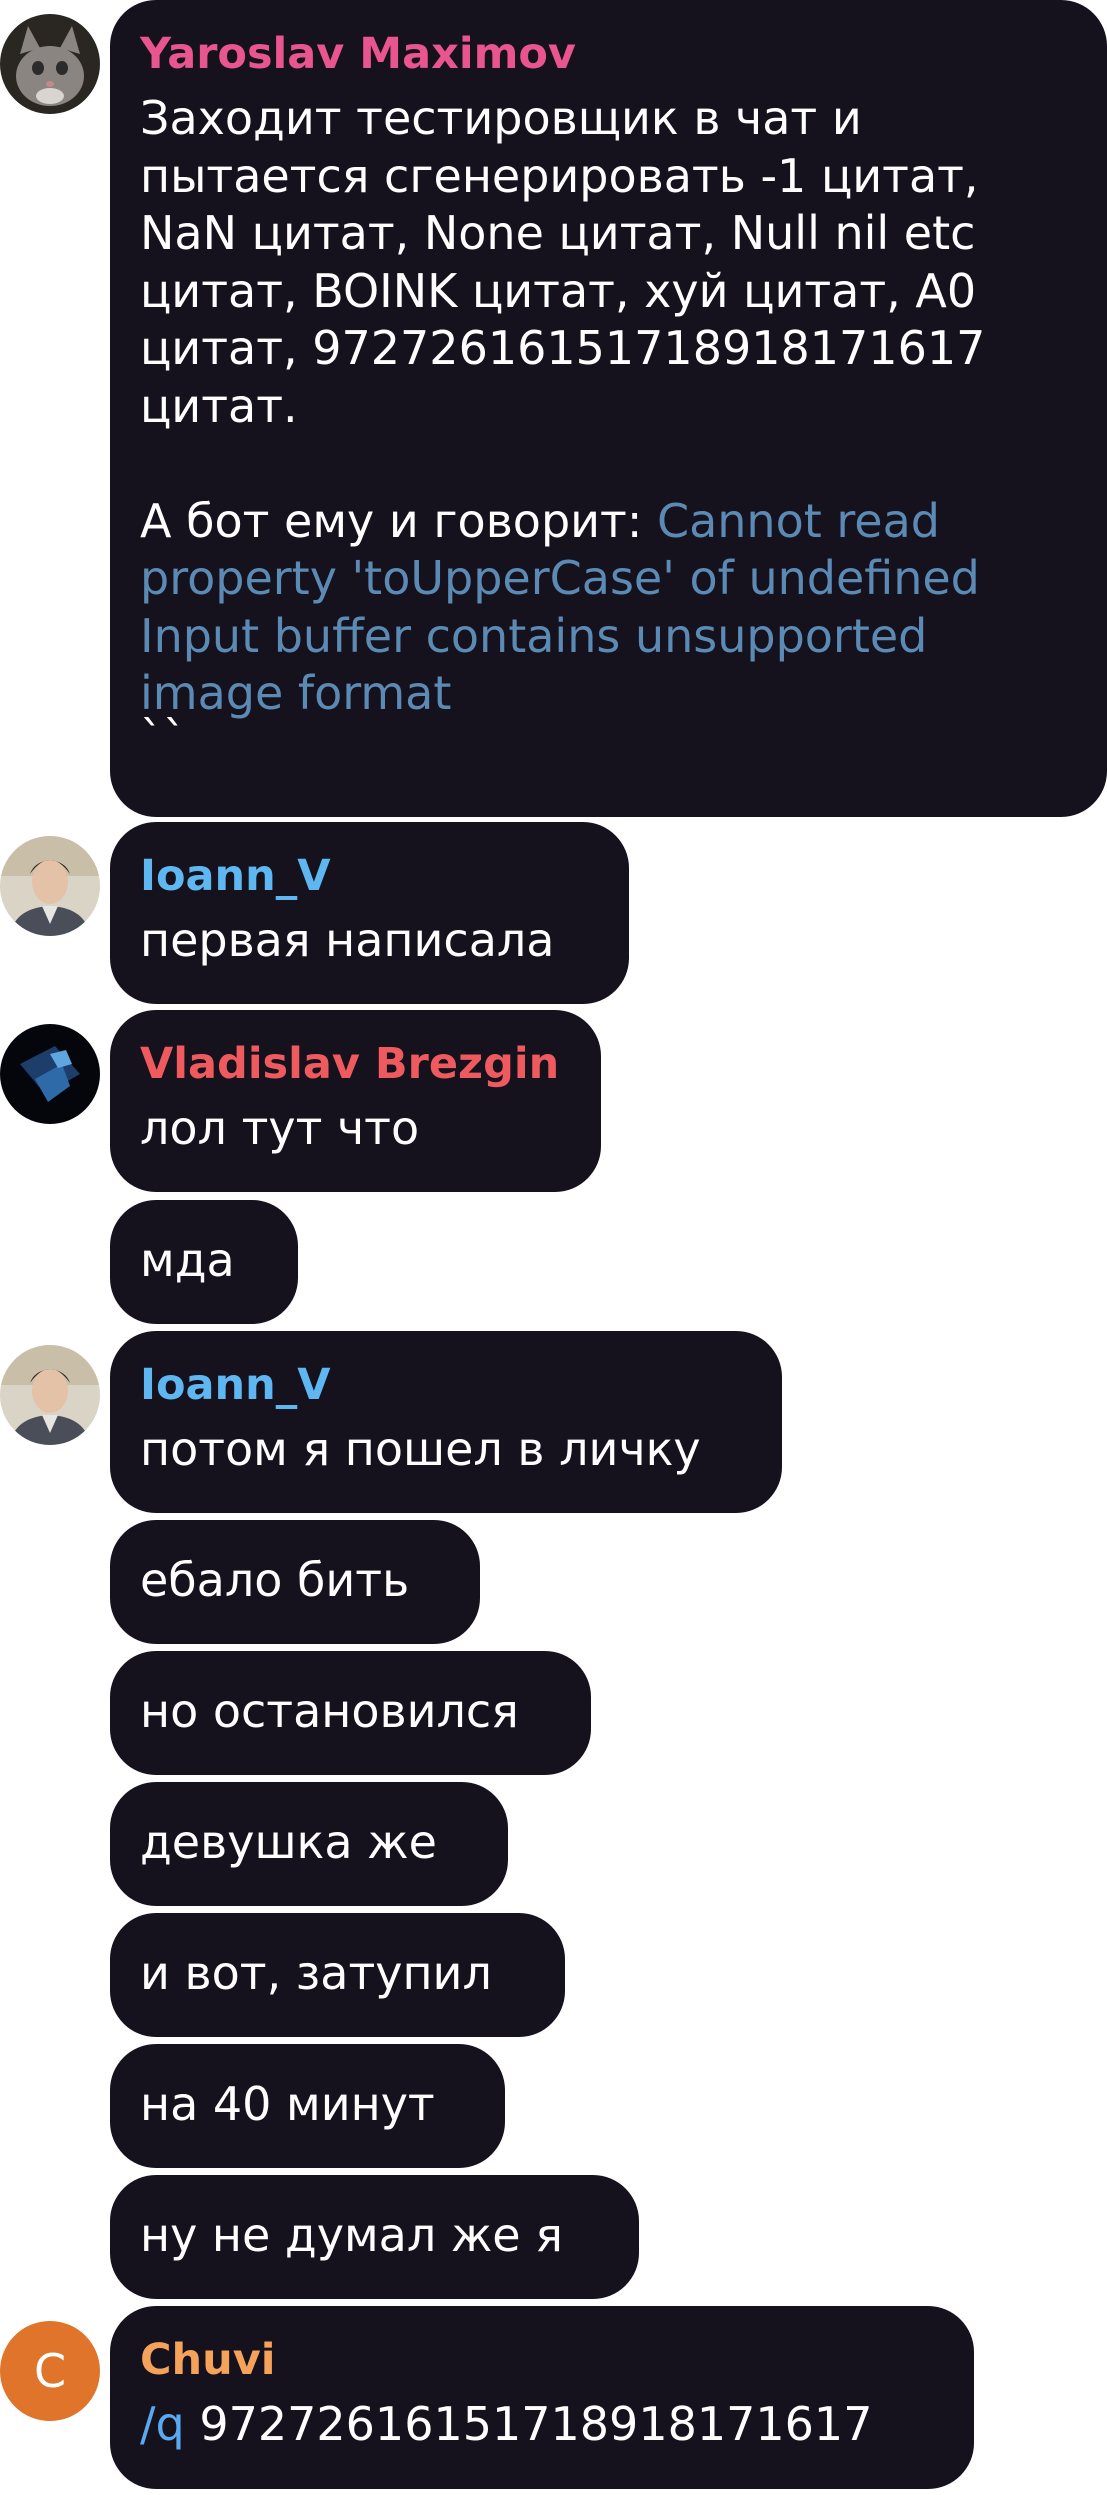 The height and width of the screenshot is (2495, 1107). I want to click on error-text: property 'toUpperCase' of undefined, so click(560, 578).